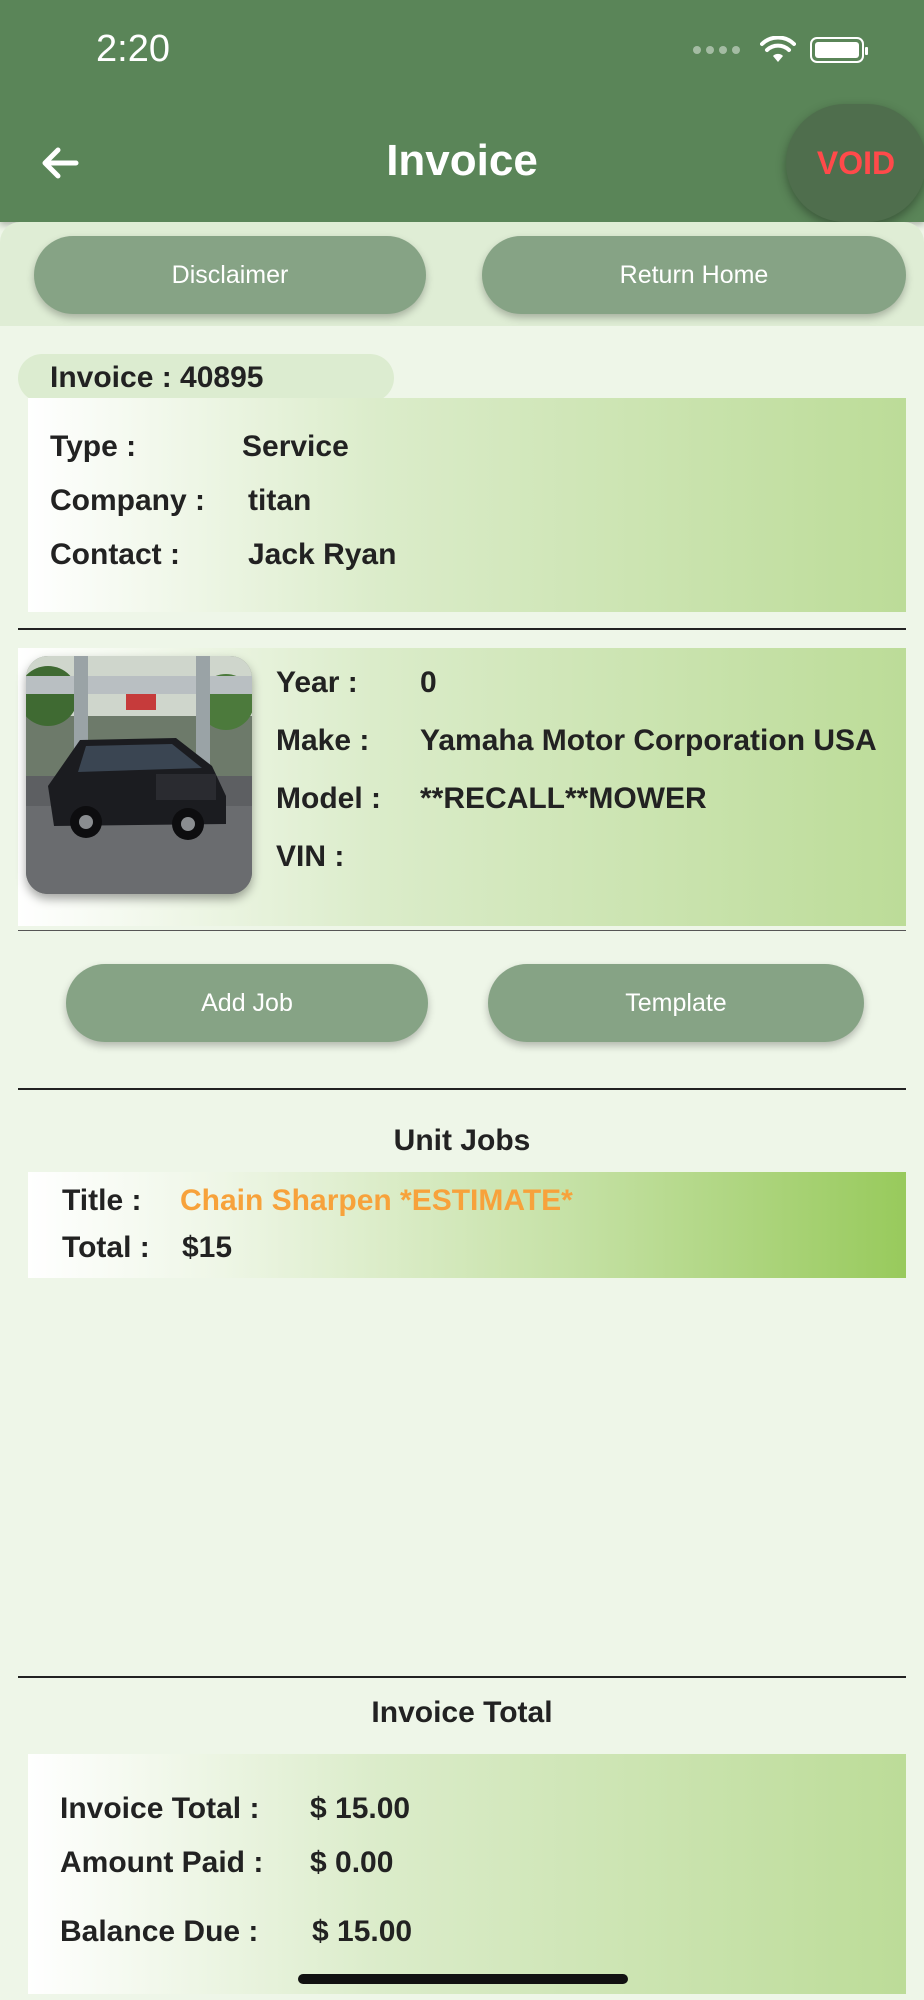 This screenshot has height=2000, width=924. Describe the element at coordinates (159, 1931) in the screenshot. I see `balance-due-label: Balance Due :` at that location.